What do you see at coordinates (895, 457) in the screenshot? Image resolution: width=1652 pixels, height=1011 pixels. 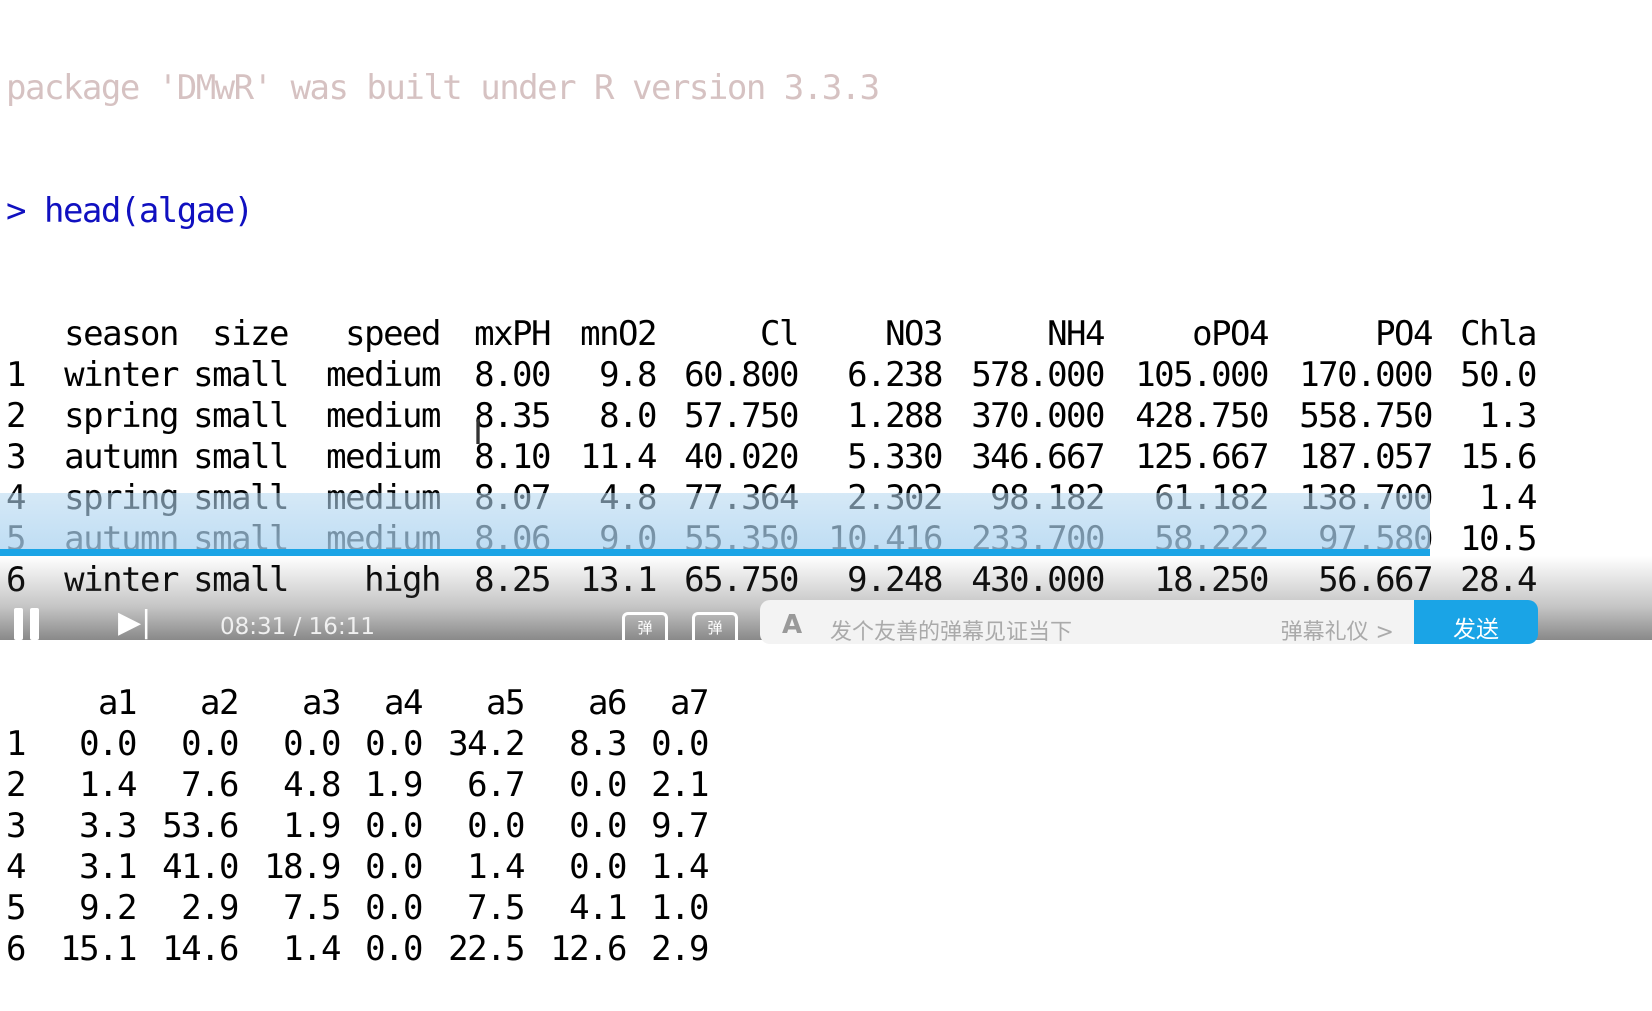 I see `table-cell: 5.330` at bounding box center [895, 457].